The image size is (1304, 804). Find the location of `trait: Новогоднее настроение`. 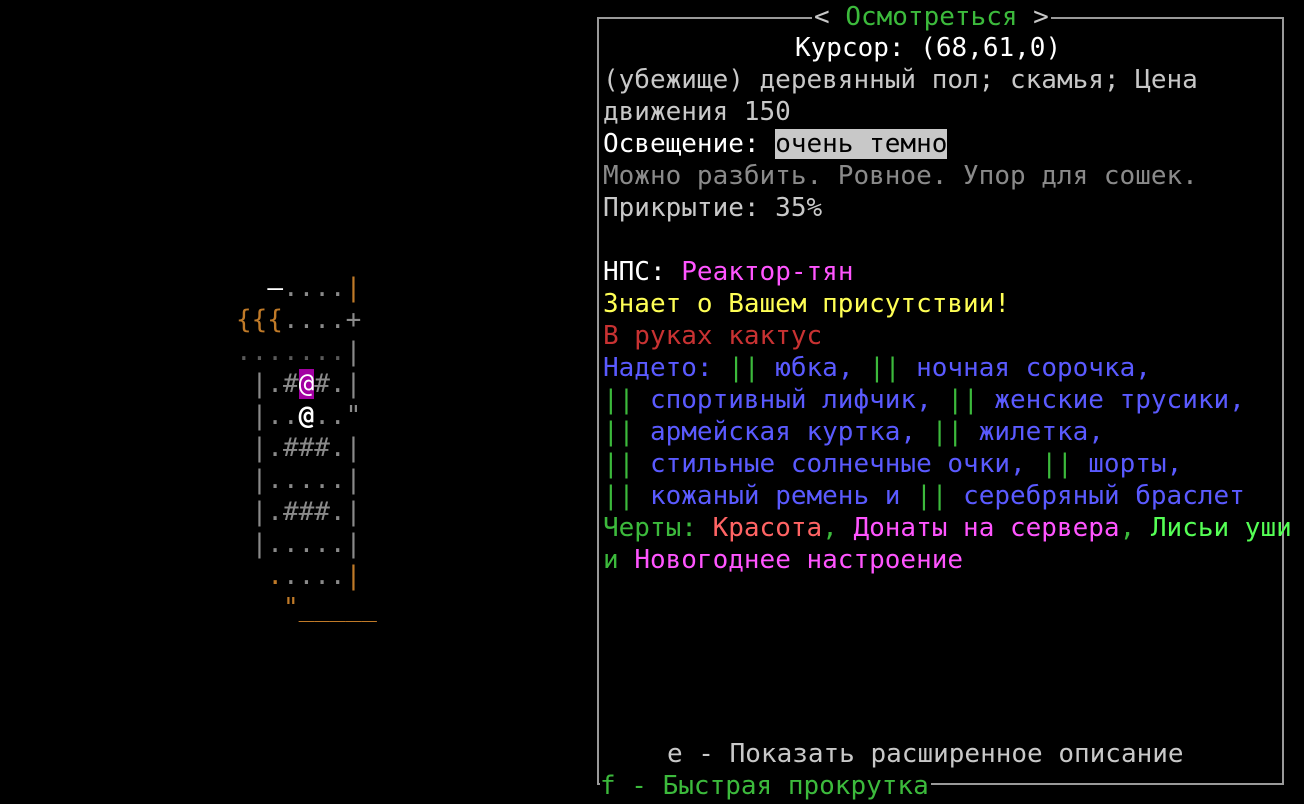

trait: Новогоднее настроение is located at coordinates (799, 560).